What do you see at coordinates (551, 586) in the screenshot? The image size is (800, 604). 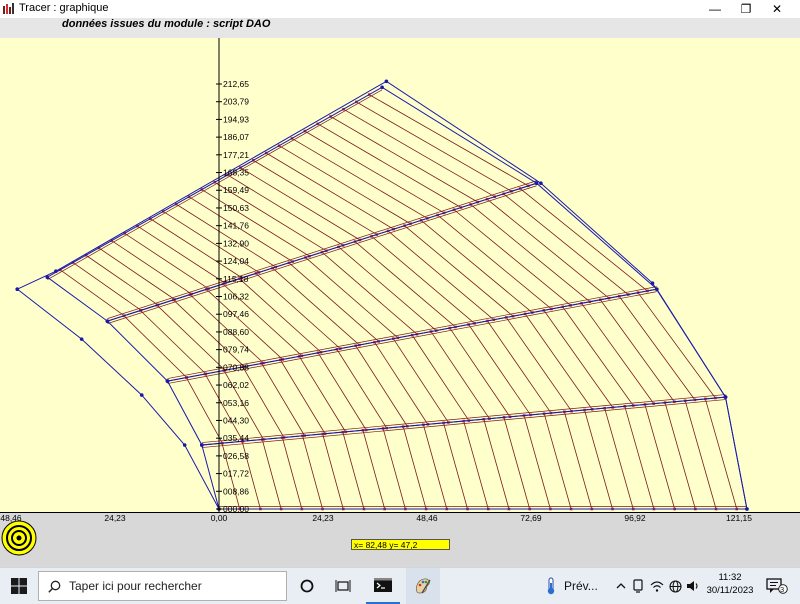 I see `weather-icon` at bounding box center [551, 586].